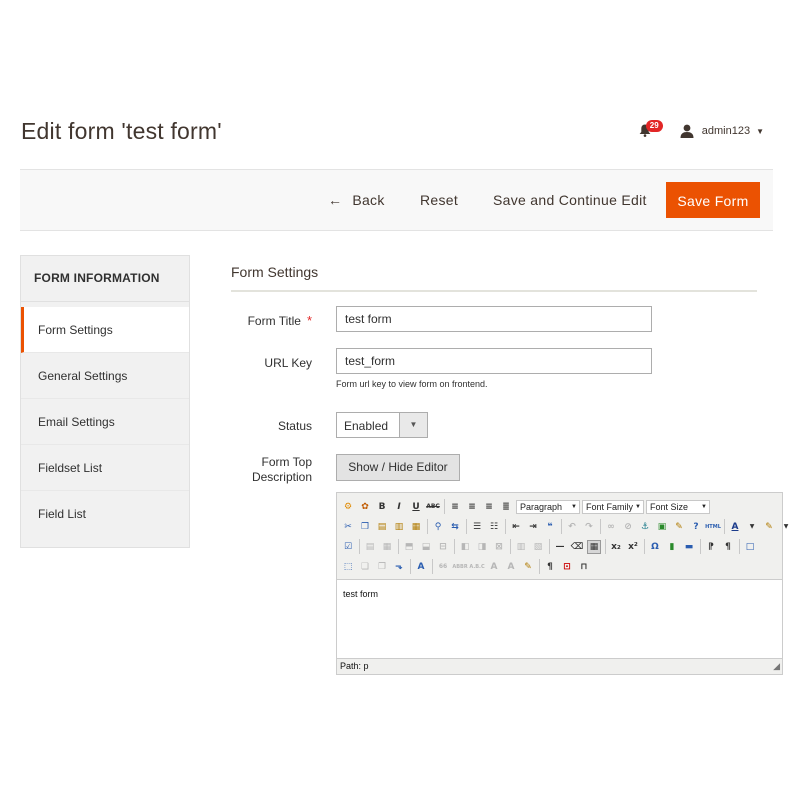  What do you see at coordinates (472, 507) in the screenshot?
I see `align-center-icon: ≡` at bounding box center [472, 507].